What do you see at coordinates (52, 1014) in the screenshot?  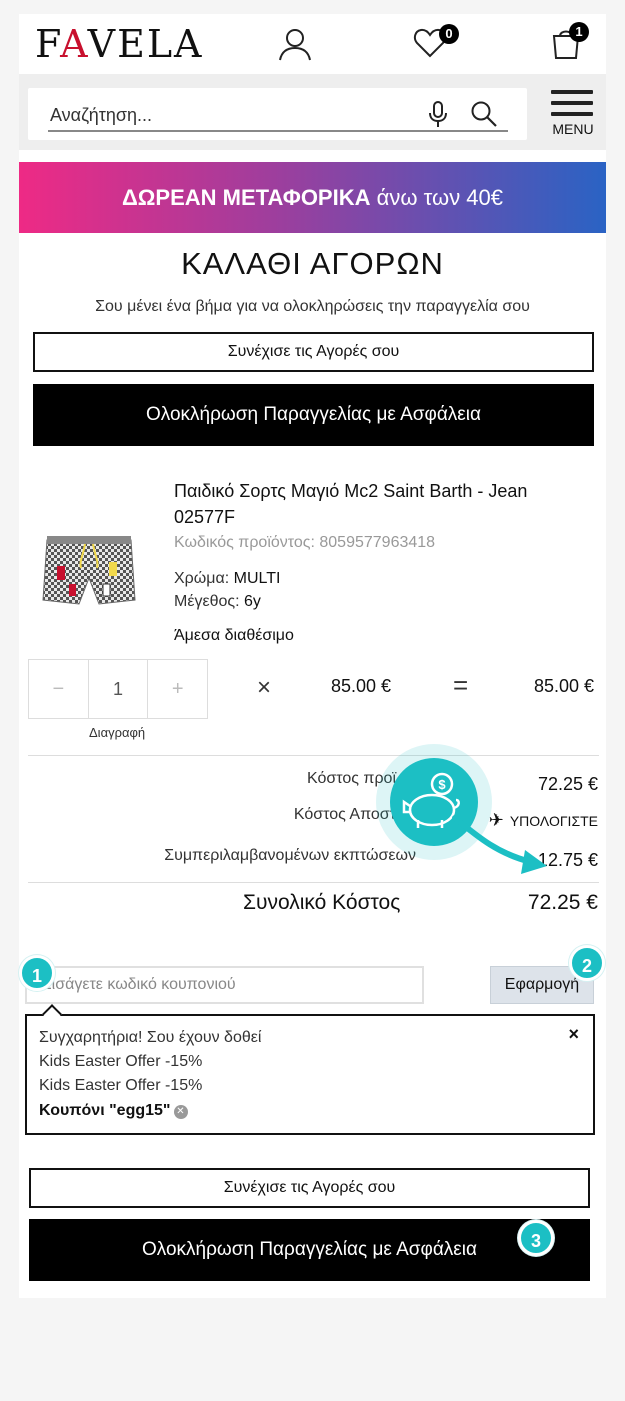 I see `popup-pointer` at bounding box center [52, 1014].